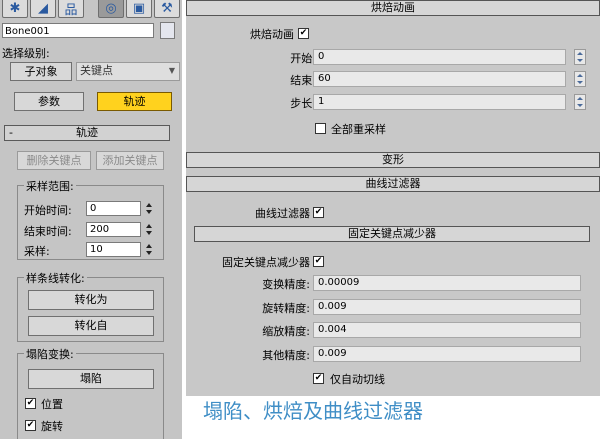 The image size is (600, 439). I want to click on start-input: 0, so click(439, 57).